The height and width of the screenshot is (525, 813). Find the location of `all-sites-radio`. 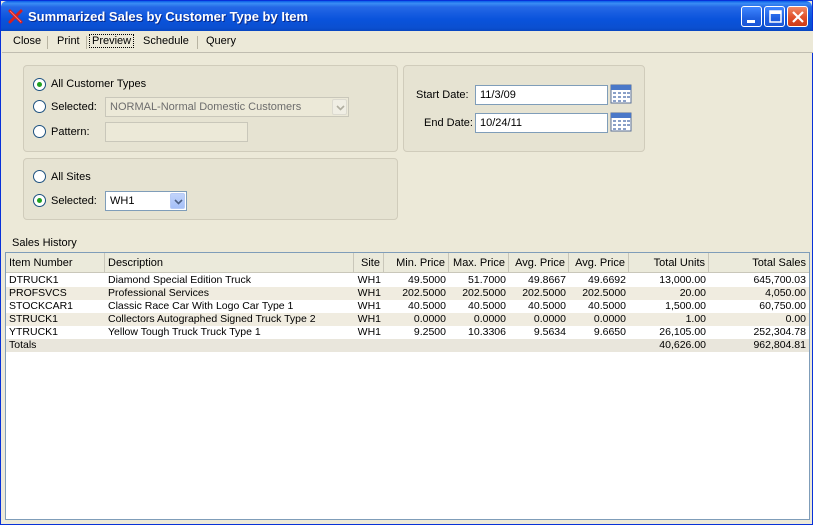

all-sites-radio is located at coordinates (39, 176).